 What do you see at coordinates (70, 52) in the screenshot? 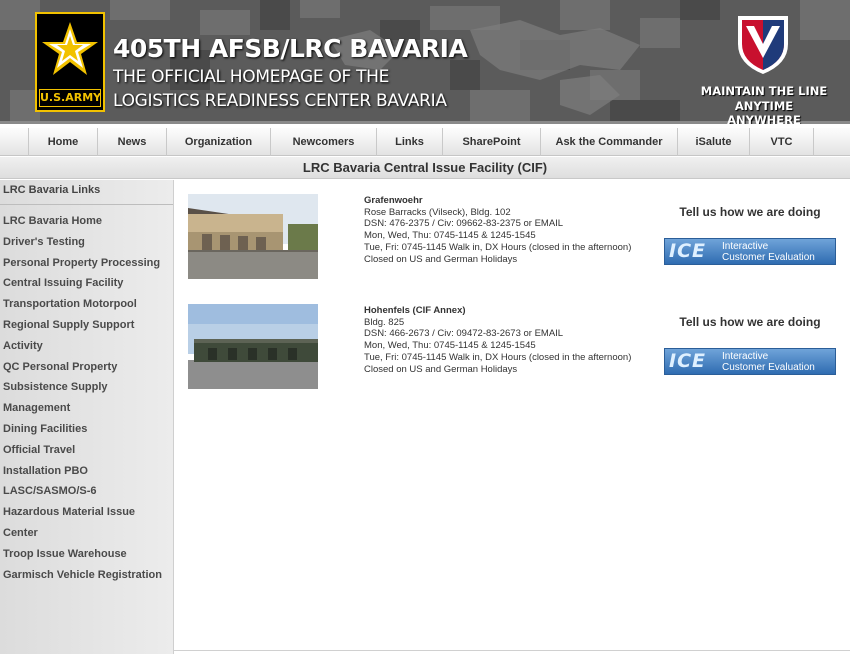
I see `army-star-icon` at bounding box center [70, 52].